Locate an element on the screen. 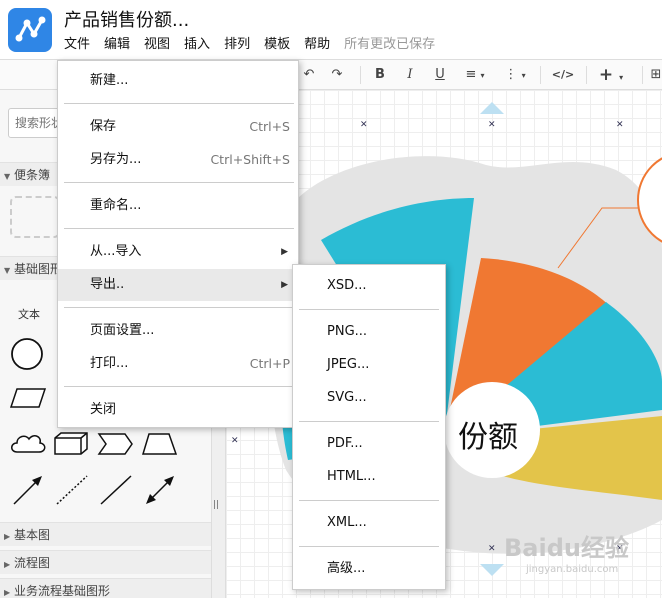 Image resolution: width=662 pixels, height=598 pixels. menu-item-save: 保存 Ctrl+S is located at coordinates (178, 127).